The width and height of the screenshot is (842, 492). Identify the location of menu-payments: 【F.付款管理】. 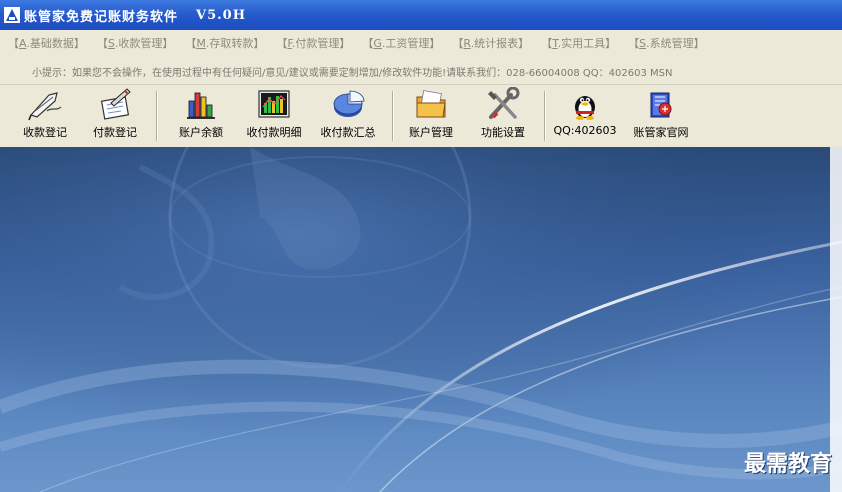
(313, 43).